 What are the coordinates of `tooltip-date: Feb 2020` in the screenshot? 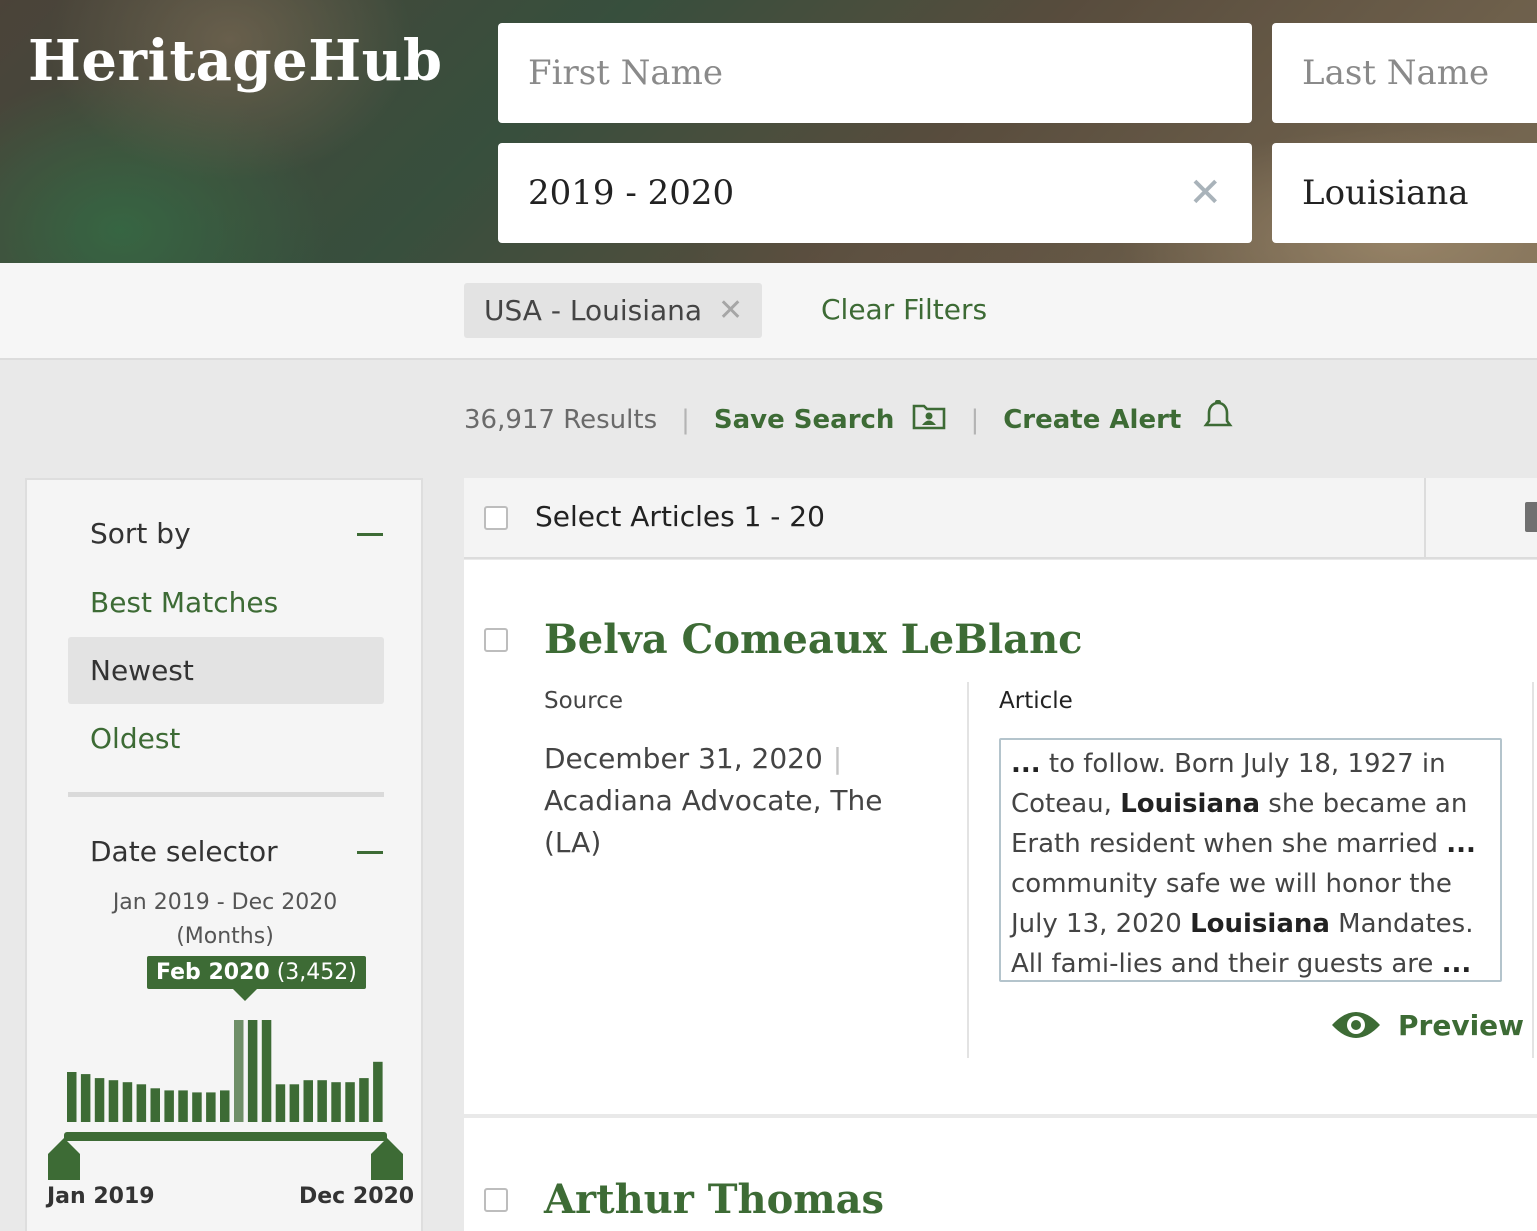 It's located at (213, 972).